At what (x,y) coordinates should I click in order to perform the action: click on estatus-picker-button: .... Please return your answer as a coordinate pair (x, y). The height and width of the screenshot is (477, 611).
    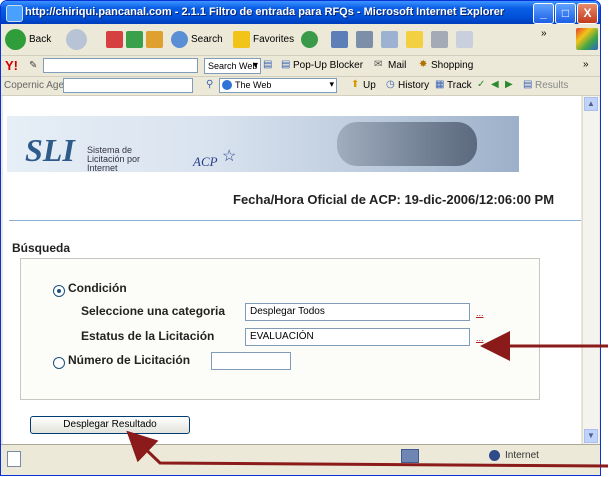
    Looking at the image, I should click on (480, 338).